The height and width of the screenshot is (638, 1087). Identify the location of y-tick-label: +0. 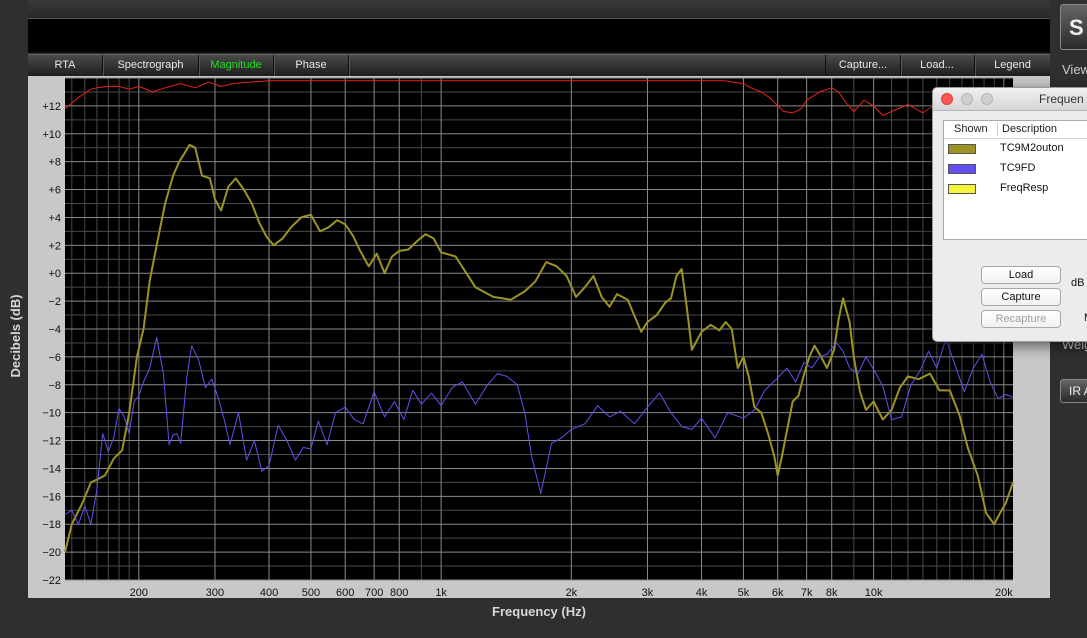
(54, 274).